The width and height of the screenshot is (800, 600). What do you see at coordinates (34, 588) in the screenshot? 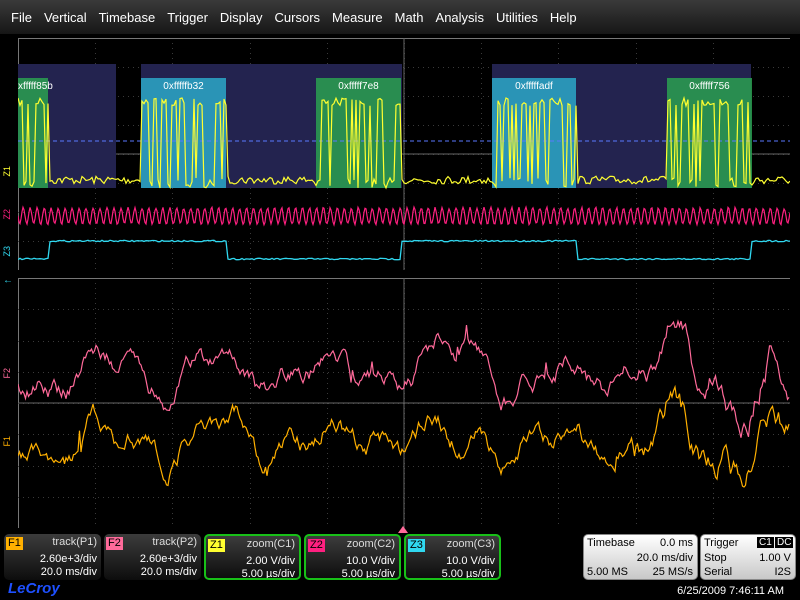
I see `lecroy-logo: LeCroy` at bounding box center [34, 588].